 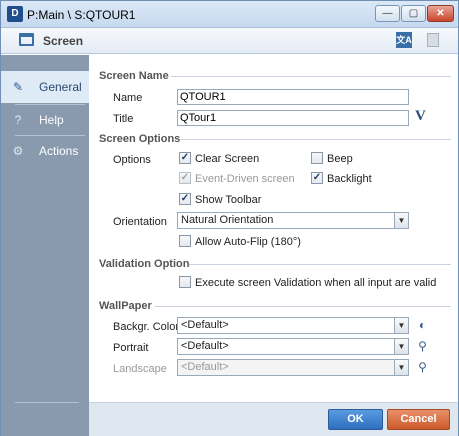 What do you see at coordinates (63, 41) in the screenshot?
I see `page-title: Screen` at bounding box center [63, 41].